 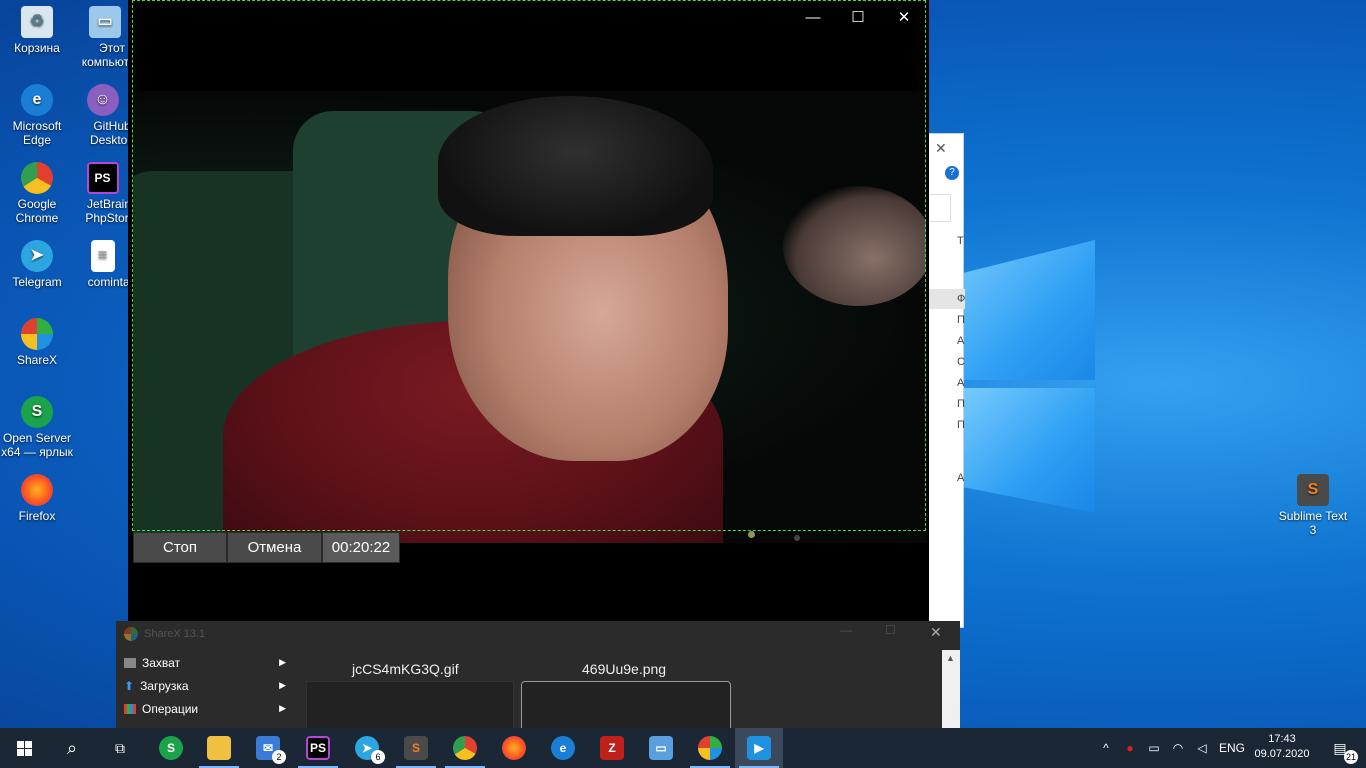 I want to click on desktop-icon-sharex: ShareX, so click(x=37, y=342).